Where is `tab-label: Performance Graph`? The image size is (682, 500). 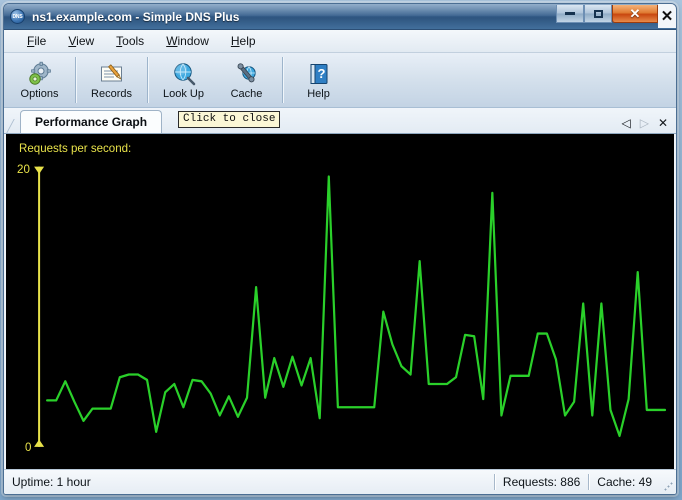
tab-label: Performance Graph is located at coordinates (91, 122).